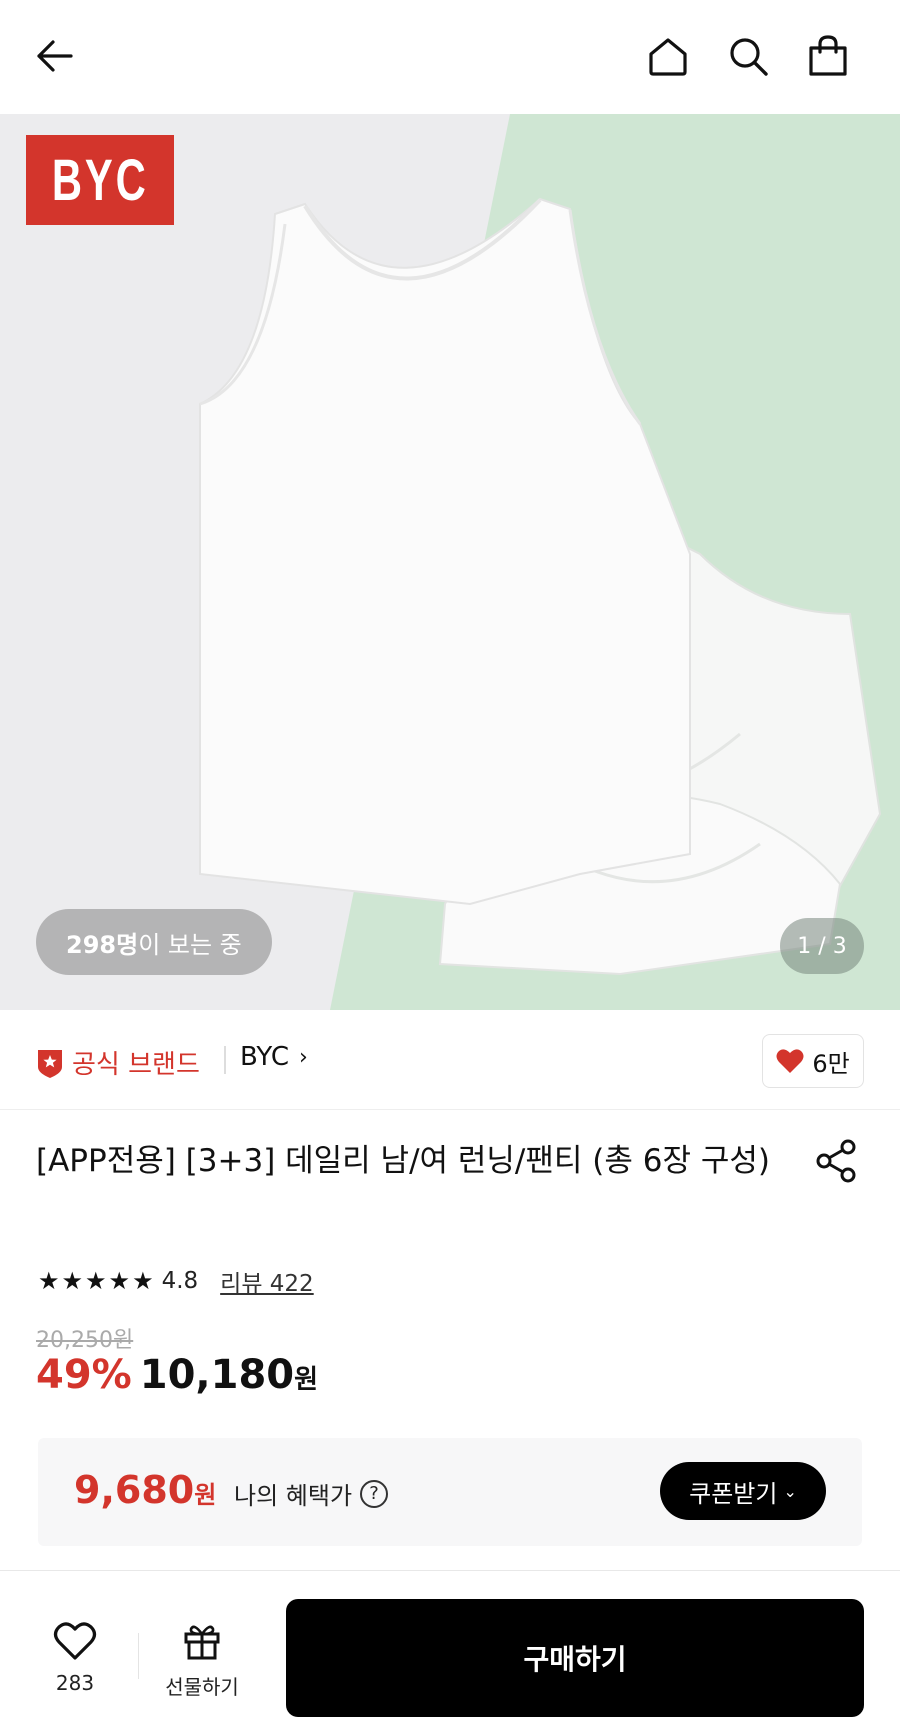  I want to click on brand-row: 공식 브랜드 BYC › 6만, so click(450, 1060).